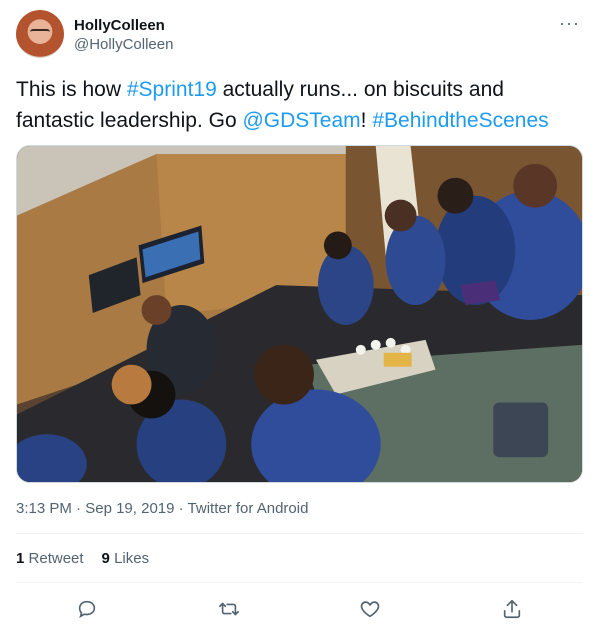  I want to click on like-icon, so click(370, 609).